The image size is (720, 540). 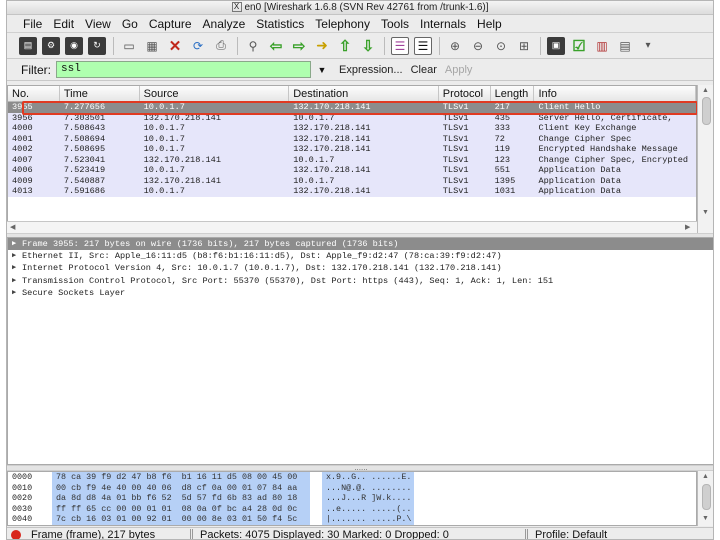 What do you see at coordinates (30, 498) in the screenshot?
I see `byte-offset: 0020` at bounding box center [30, 498].